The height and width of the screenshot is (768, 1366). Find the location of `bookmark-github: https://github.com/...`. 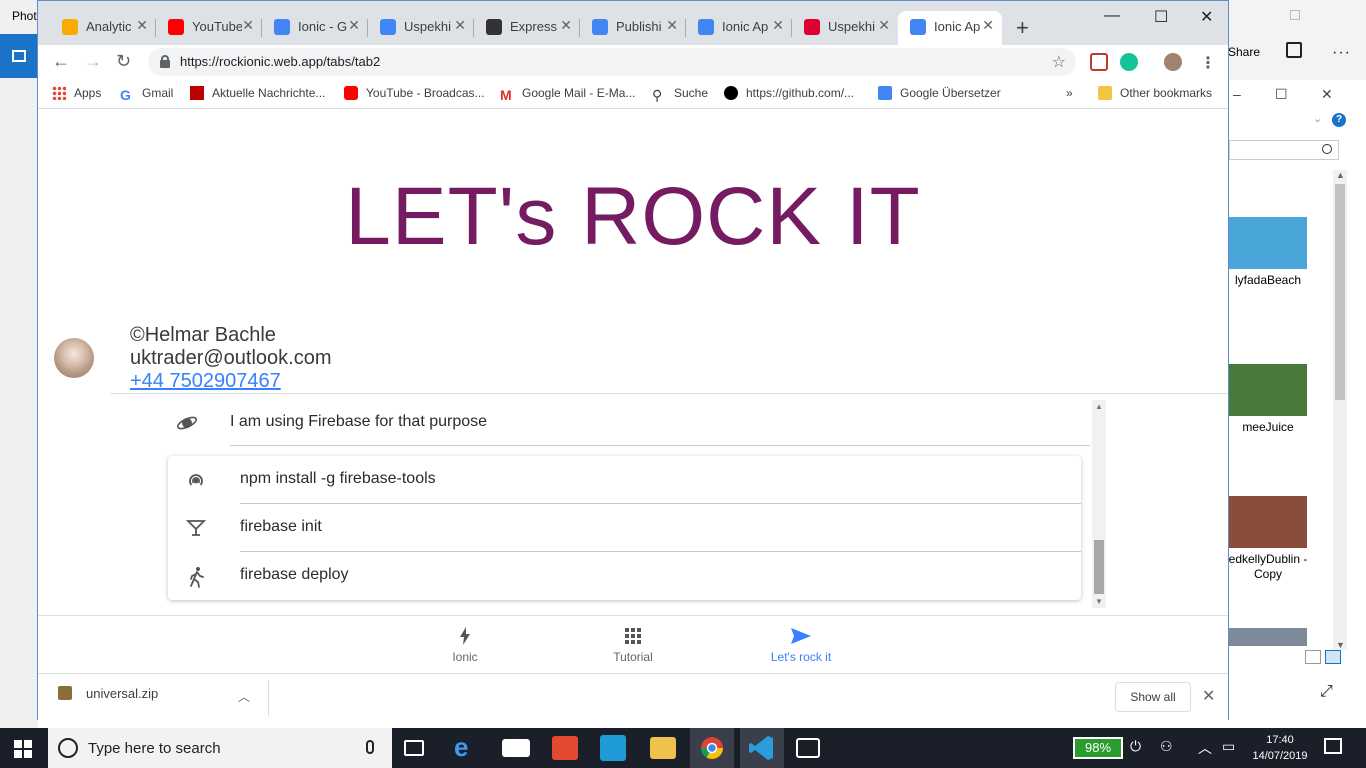

bookmark-github: https://github.com/... is located at coordinates (789, 93).